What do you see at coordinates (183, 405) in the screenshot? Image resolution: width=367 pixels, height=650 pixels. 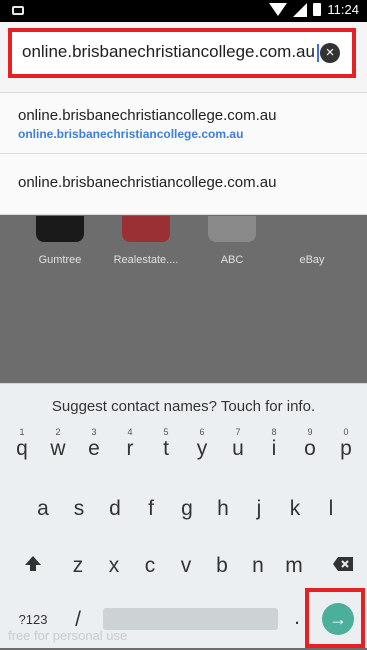 I see `keyboard-suggestion-strip: Suggest contact names? Touch for info.` at bounding box center [183, 405].